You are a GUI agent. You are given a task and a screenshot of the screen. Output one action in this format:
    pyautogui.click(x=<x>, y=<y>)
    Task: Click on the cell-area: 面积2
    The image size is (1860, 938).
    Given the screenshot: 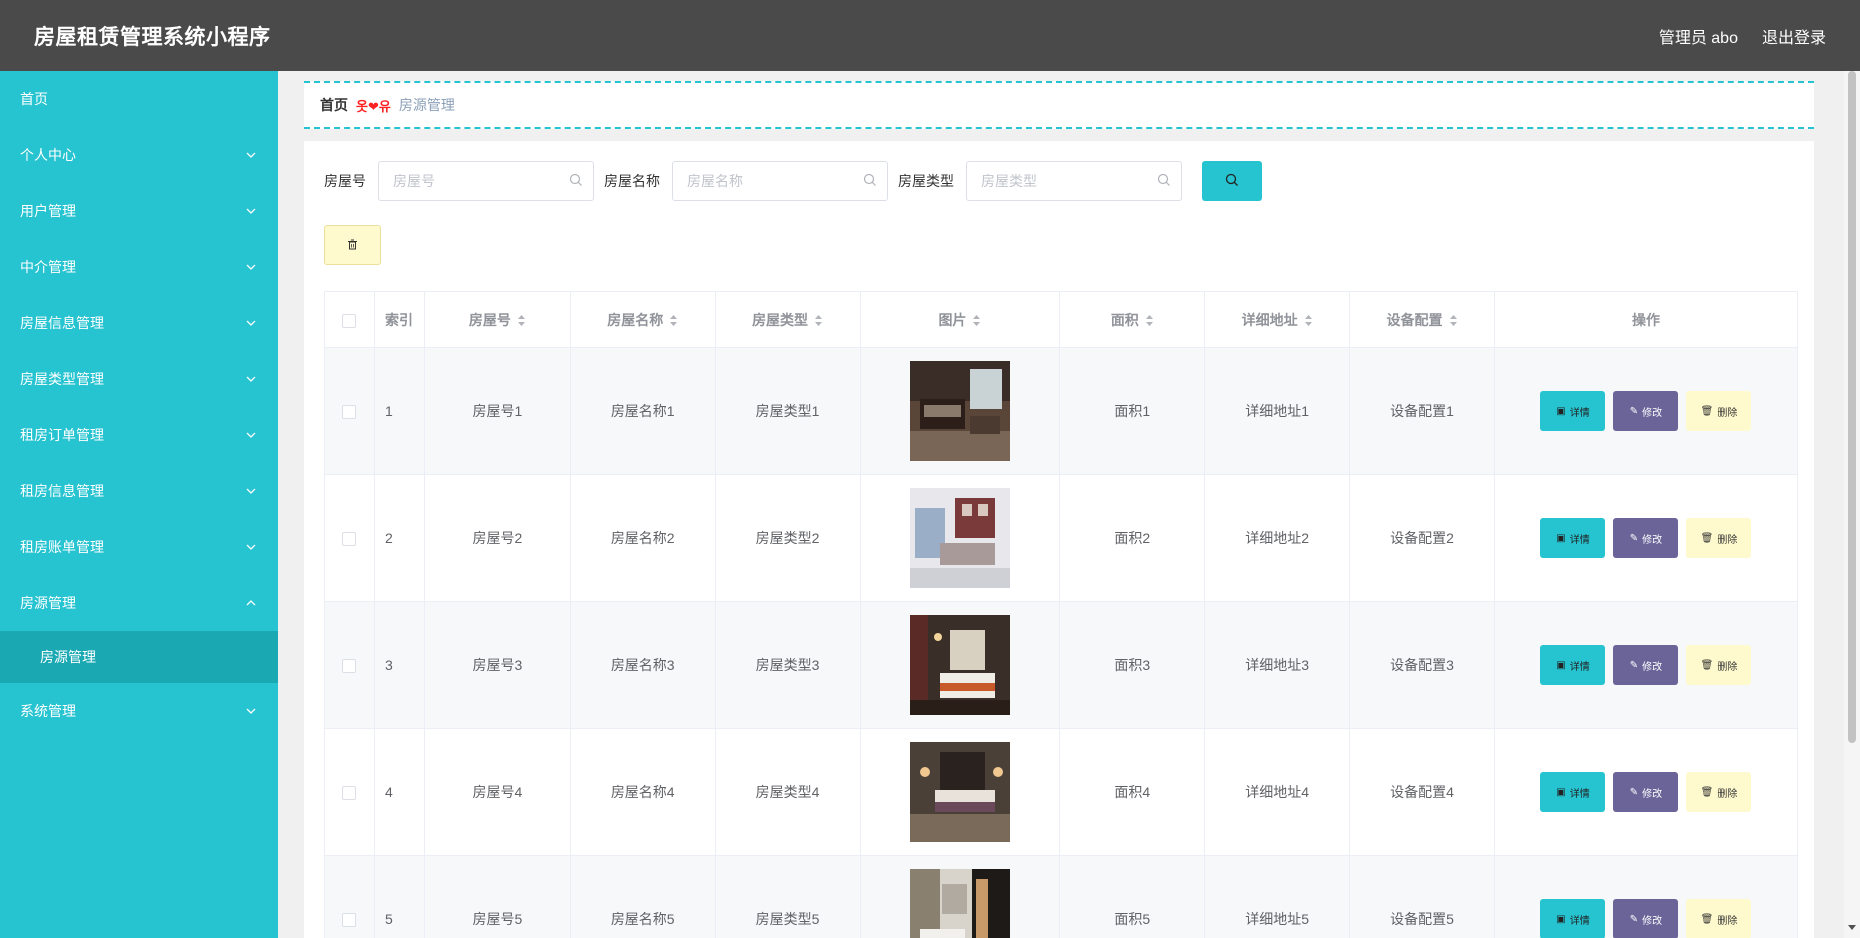 What is the action you would take?
    pyautogui.click(x=1132, y=538)
    